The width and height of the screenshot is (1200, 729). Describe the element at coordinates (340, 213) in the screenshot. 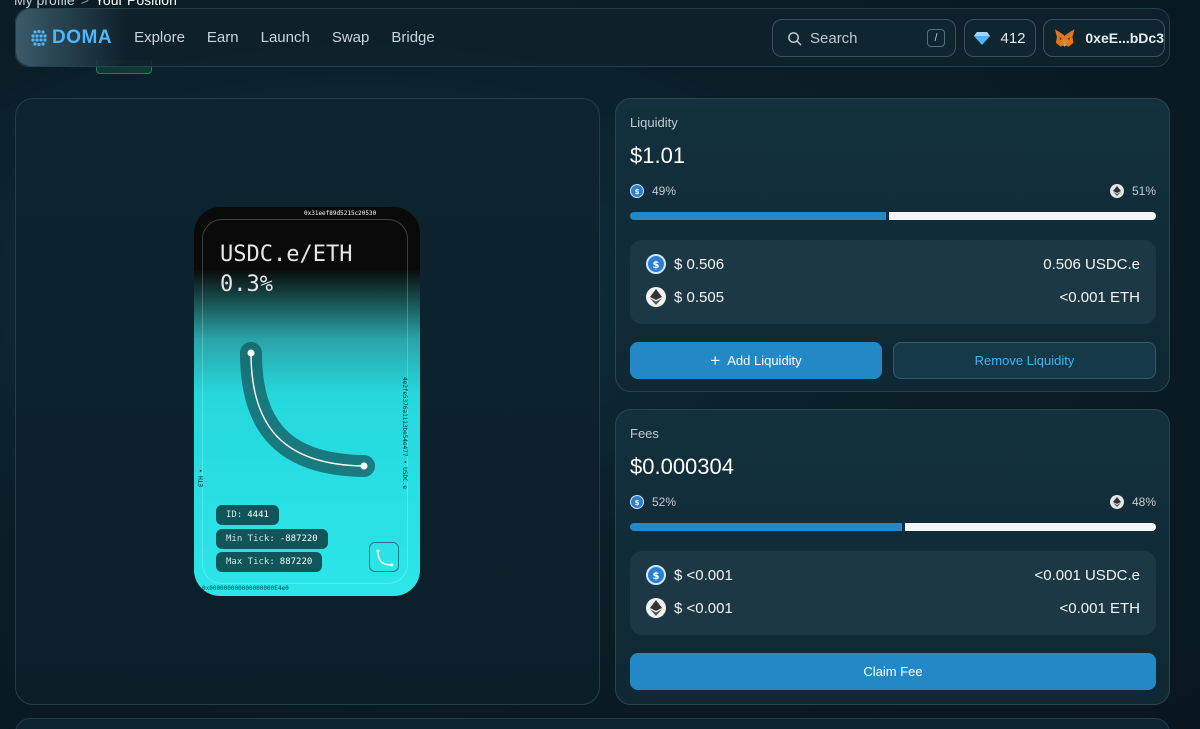

I see `nft-pool-address-top: 0x31eef89d5215c20530` at that location.